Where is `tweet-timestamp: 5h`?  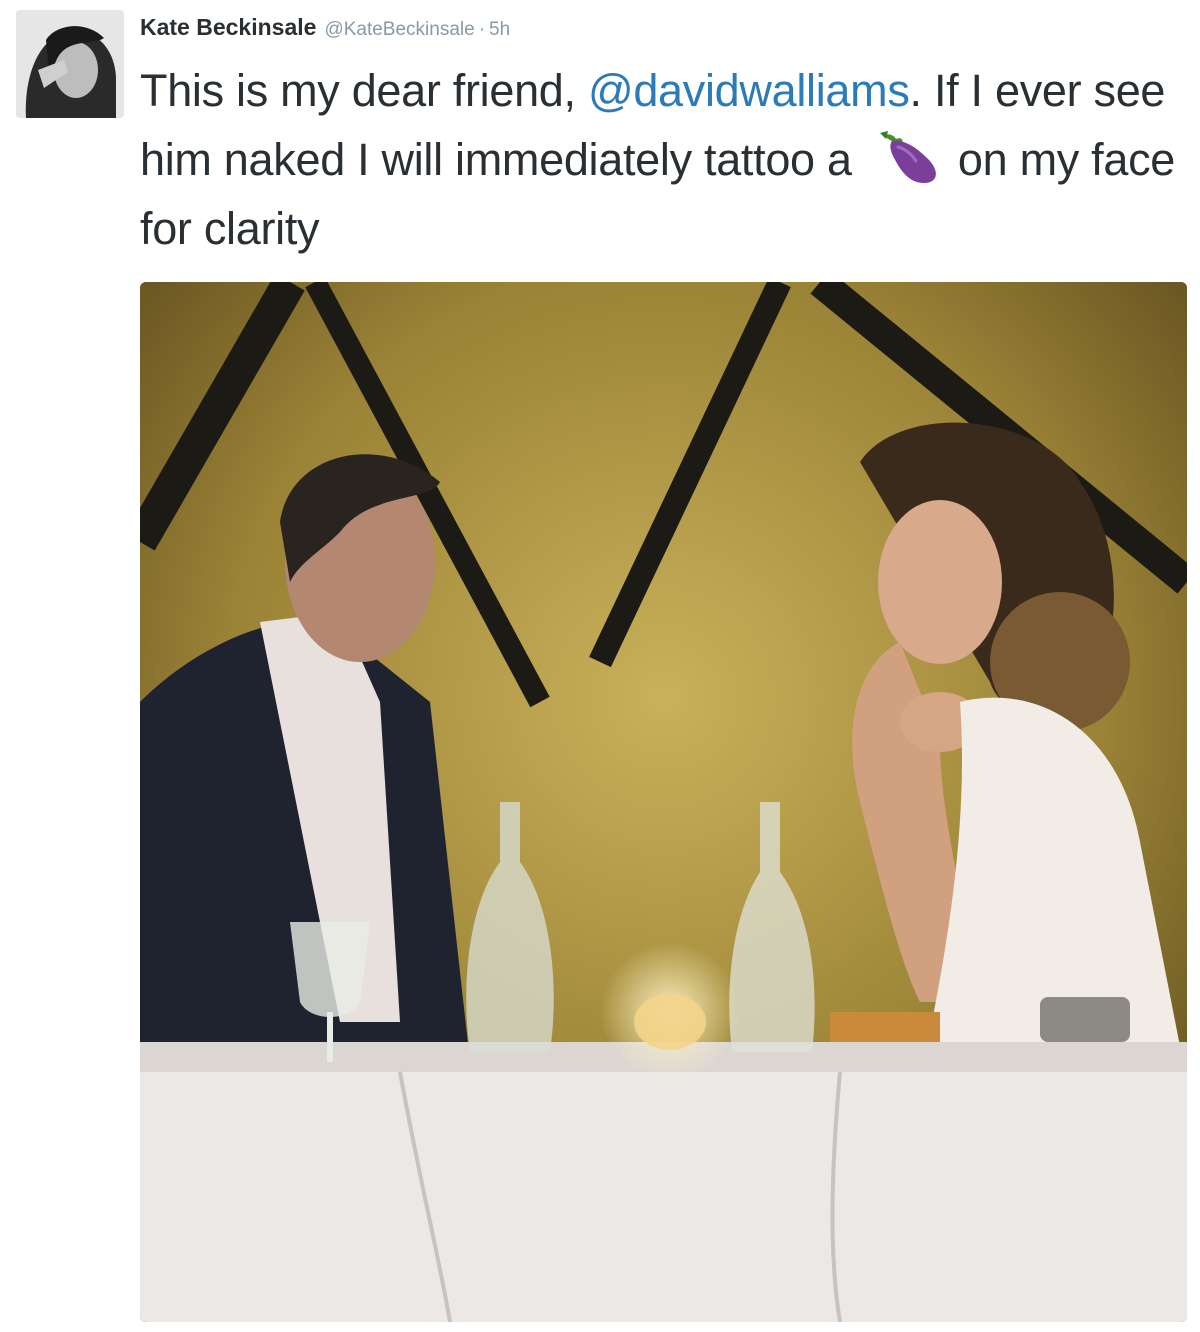
tweet-timestamp: 5h is located at coordinates (499, 30).